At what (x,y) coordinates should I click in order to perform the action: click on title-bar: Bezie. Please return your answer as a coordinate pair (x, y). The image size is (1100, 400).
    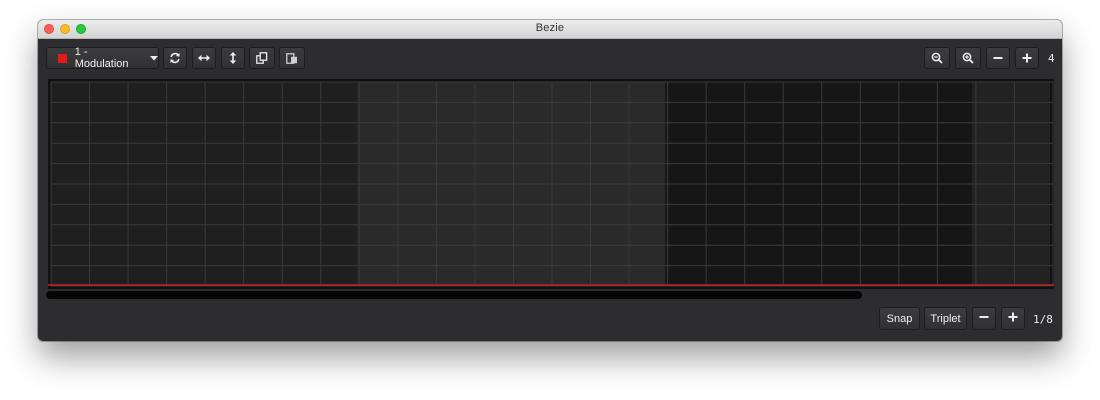
    Looking at the image, I should click on (550, 29).